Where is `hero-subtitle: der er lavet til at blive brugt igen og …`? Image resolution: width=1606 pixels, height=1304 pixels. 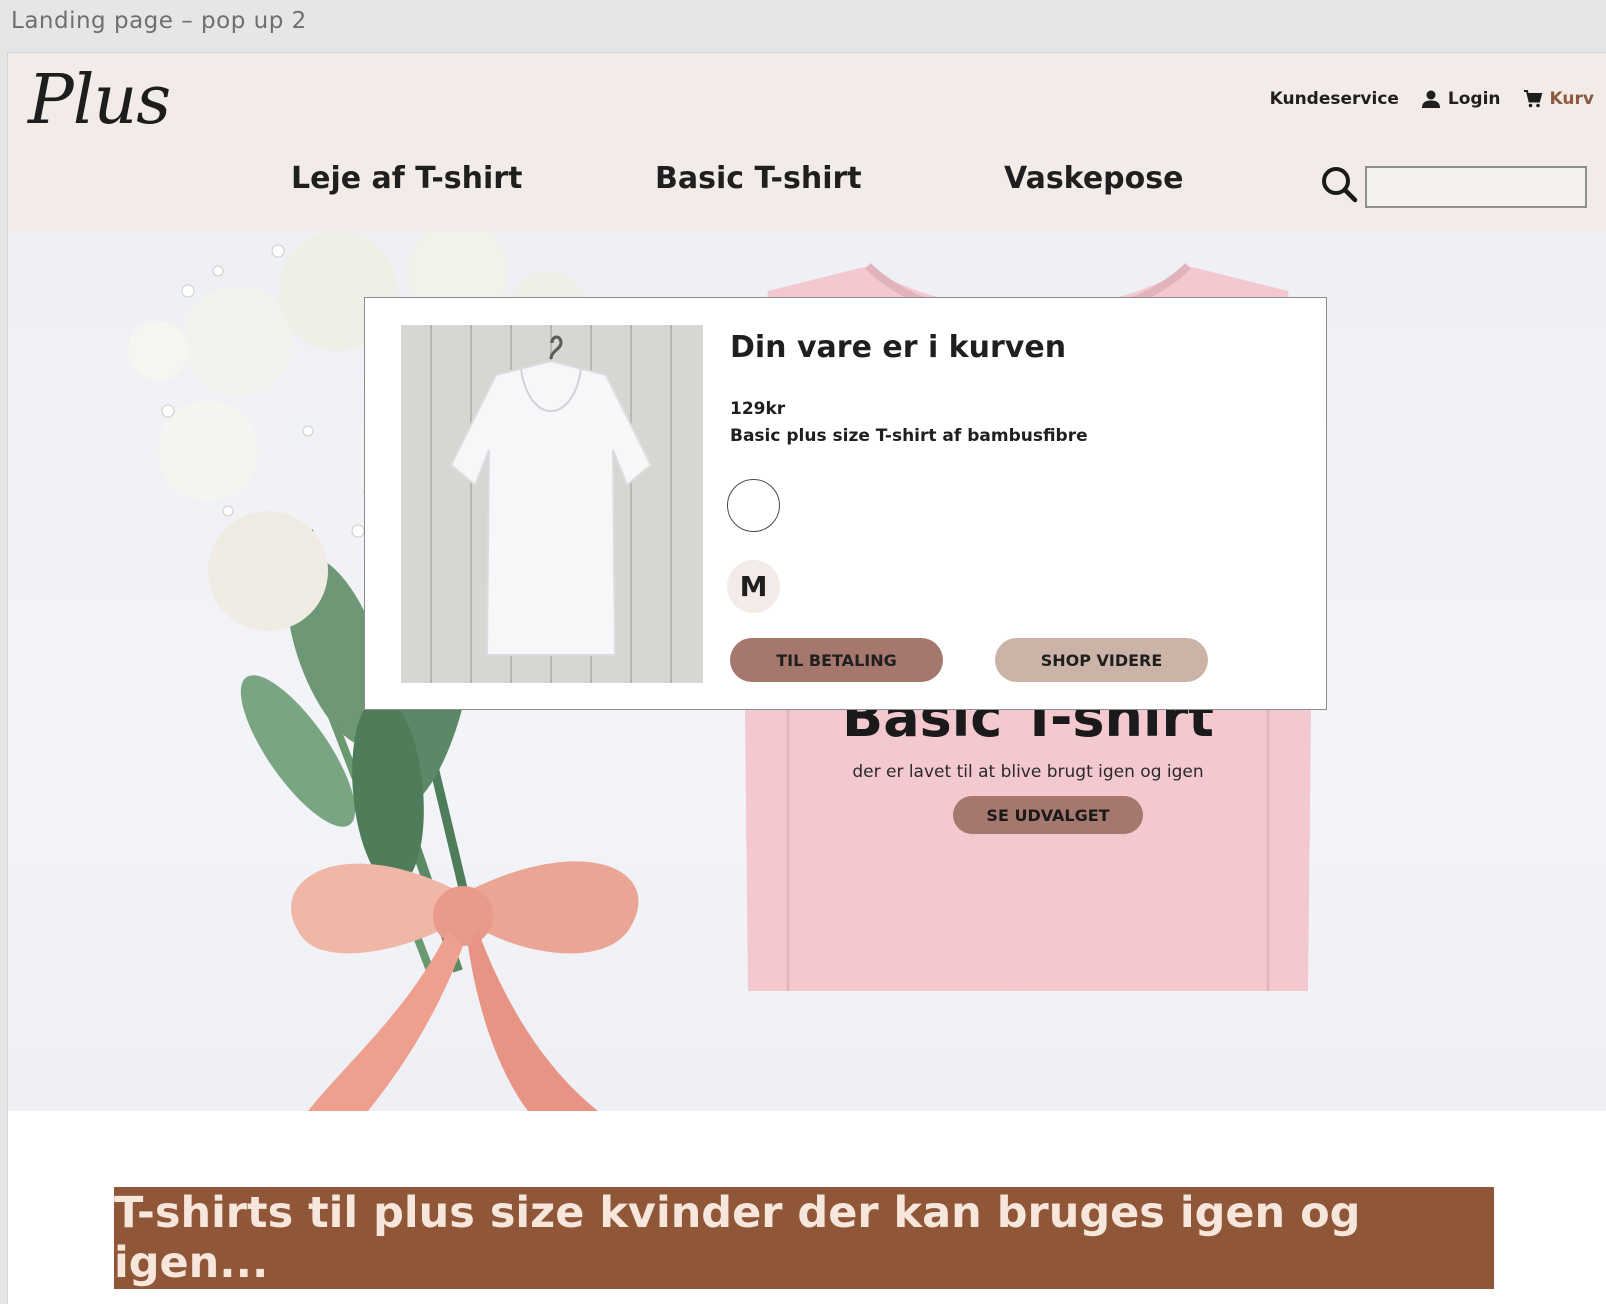
hero-subtitle: der er lavet til at blive brugt igen og … is located at coordinates (1028, 772).